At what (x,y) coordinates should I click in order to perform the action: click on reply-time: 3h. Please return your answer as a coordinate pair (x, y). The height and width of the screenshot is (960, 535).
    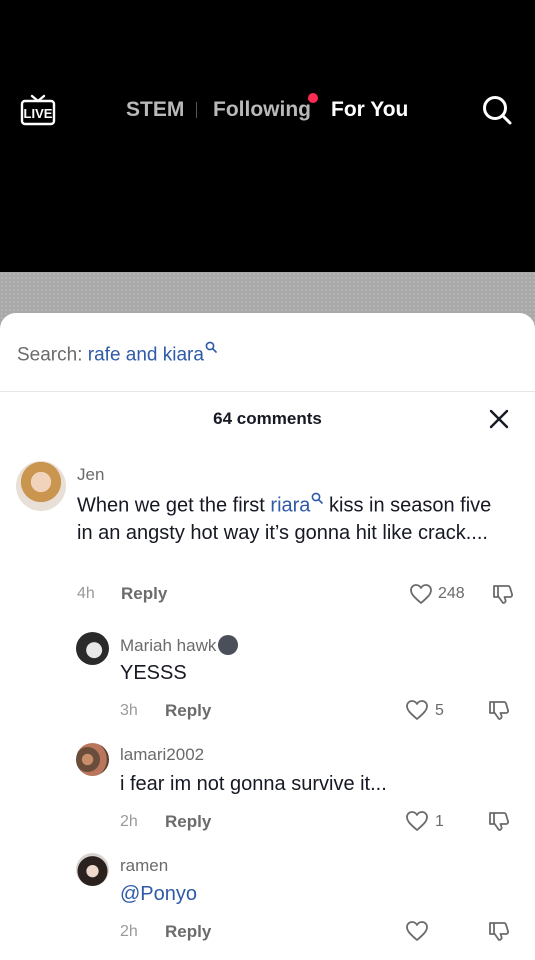
    Looking at the image, I should click on (129, 710).